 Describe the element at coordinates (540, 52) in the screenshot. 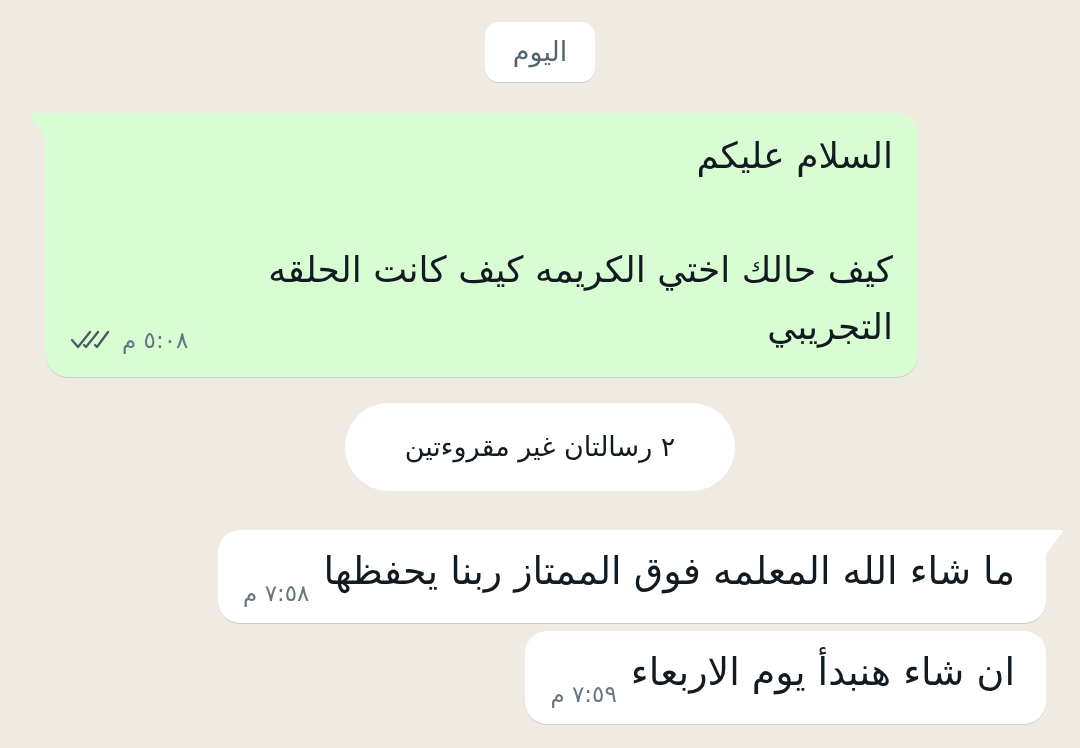

I see `date-separator: اليوم` at that location.